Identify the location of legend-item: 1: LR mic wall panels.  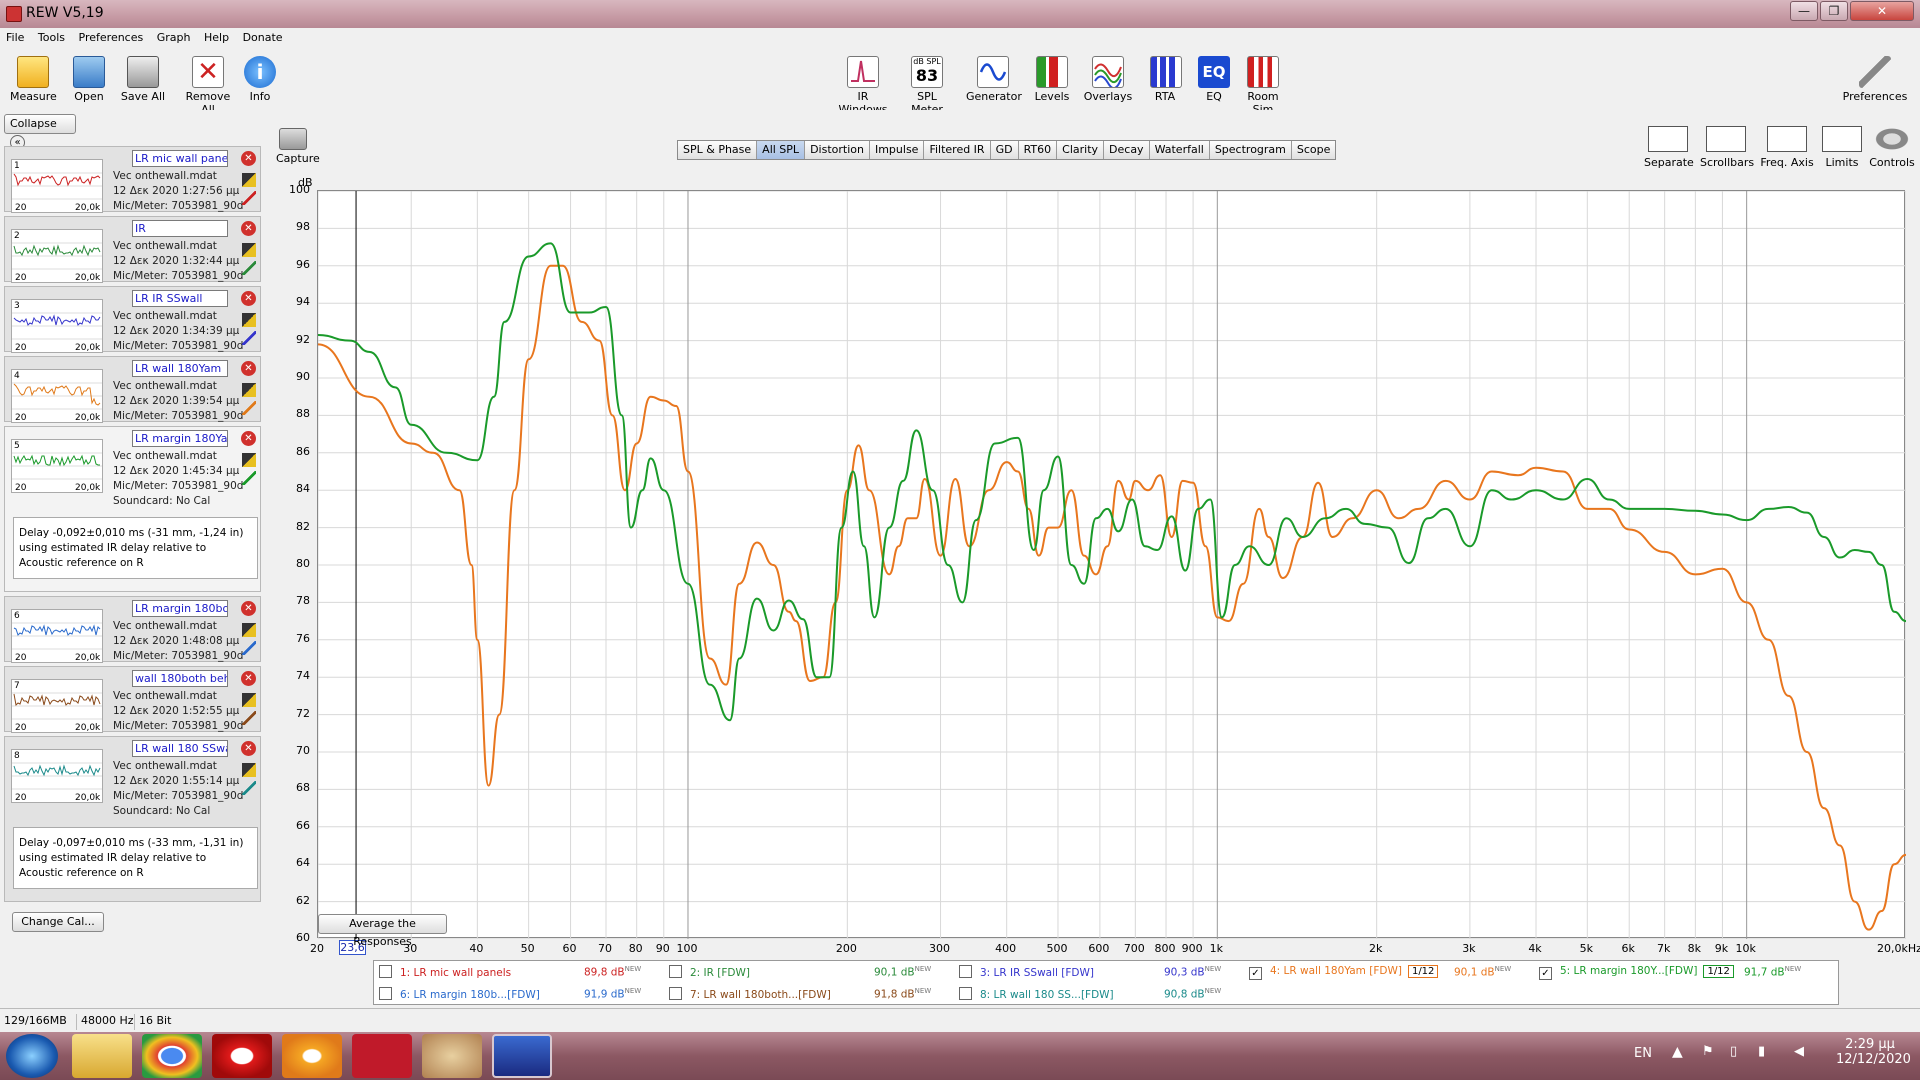
(445, 972).